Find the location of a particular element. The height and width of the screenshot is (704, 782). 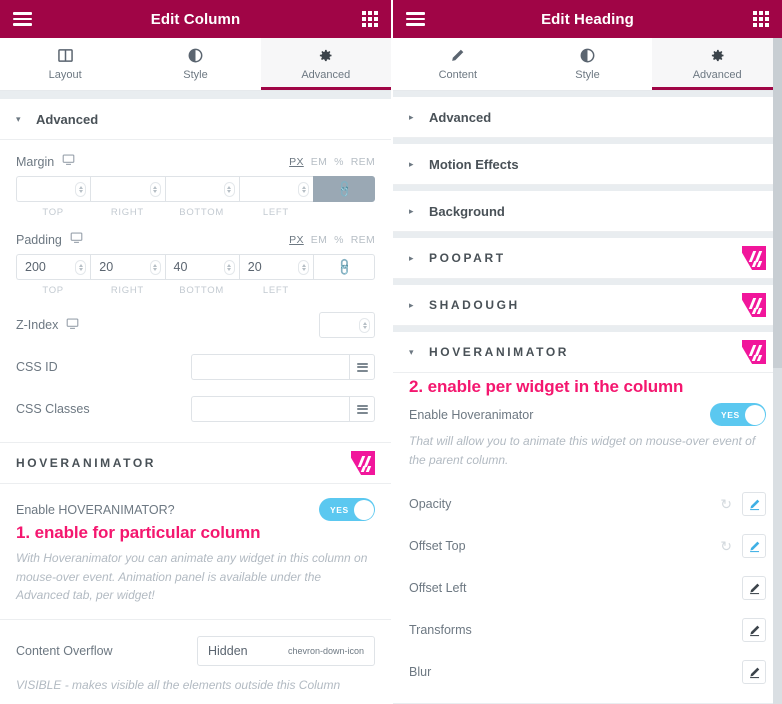

toggle-value: YES is located at coordinates (730, 414).